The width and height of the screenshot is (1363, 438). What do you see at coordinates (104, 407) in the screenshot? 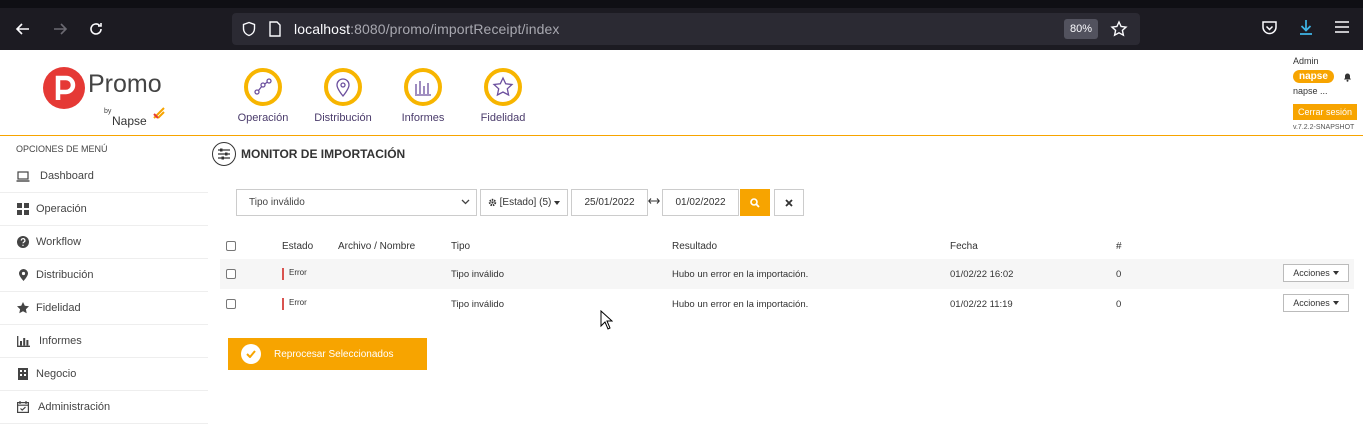
I see `sidebar-item-administracion: Administración` at bounding box center [104, 407].